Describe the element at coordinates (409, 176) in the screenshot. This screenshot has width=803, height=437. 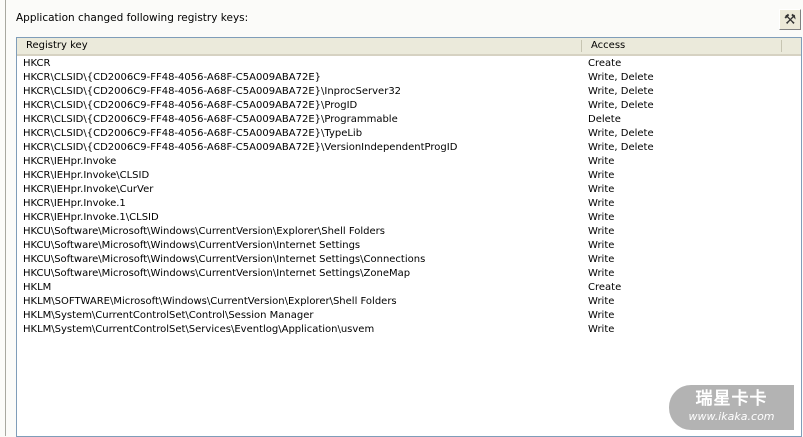
I see `table-row: HKCR\IEHpr.Invoke\CLSID Write` at that location.